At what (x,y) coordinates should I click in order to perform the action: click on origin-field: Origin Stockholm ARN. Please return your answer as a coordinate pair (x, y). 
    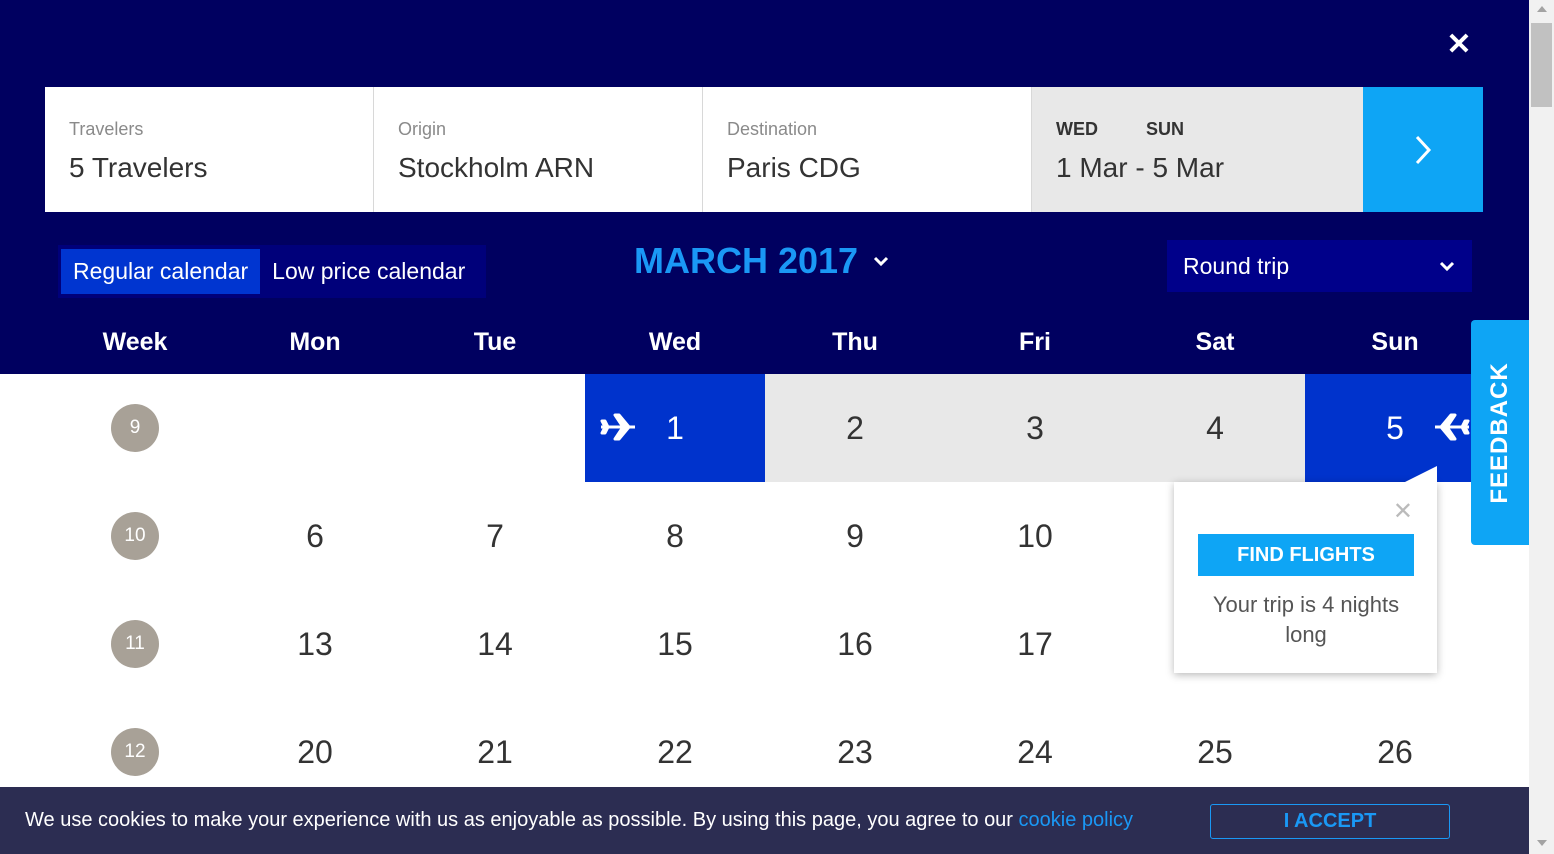
    Looking at the image, I should click on (538, 149).